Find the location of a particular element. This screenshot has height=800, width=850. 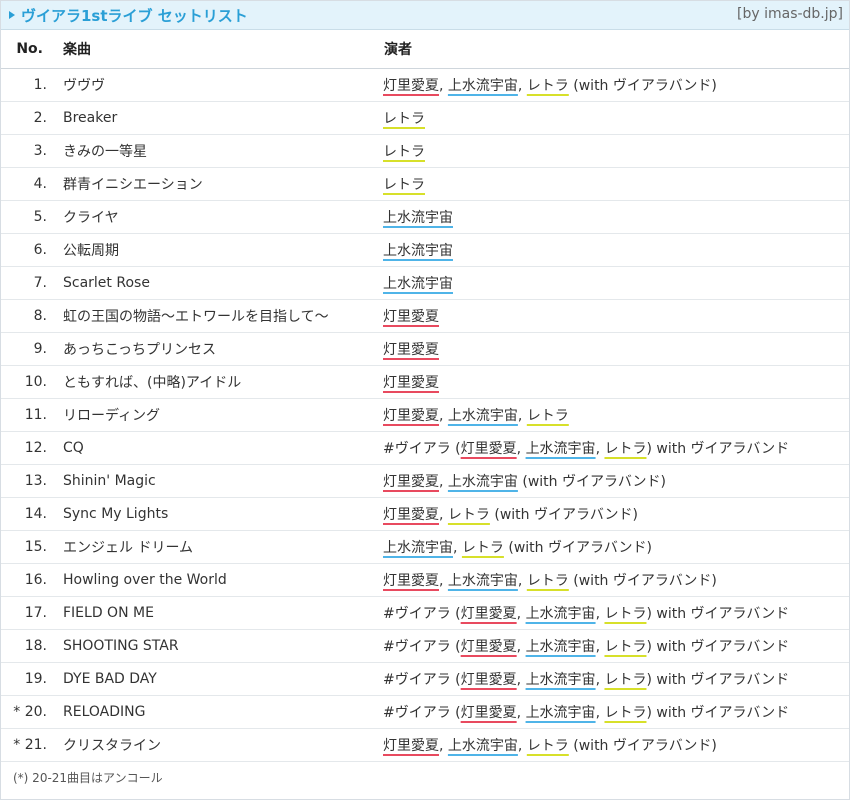

song-title: ヴヴヴ is located at coordinates (220, 85).